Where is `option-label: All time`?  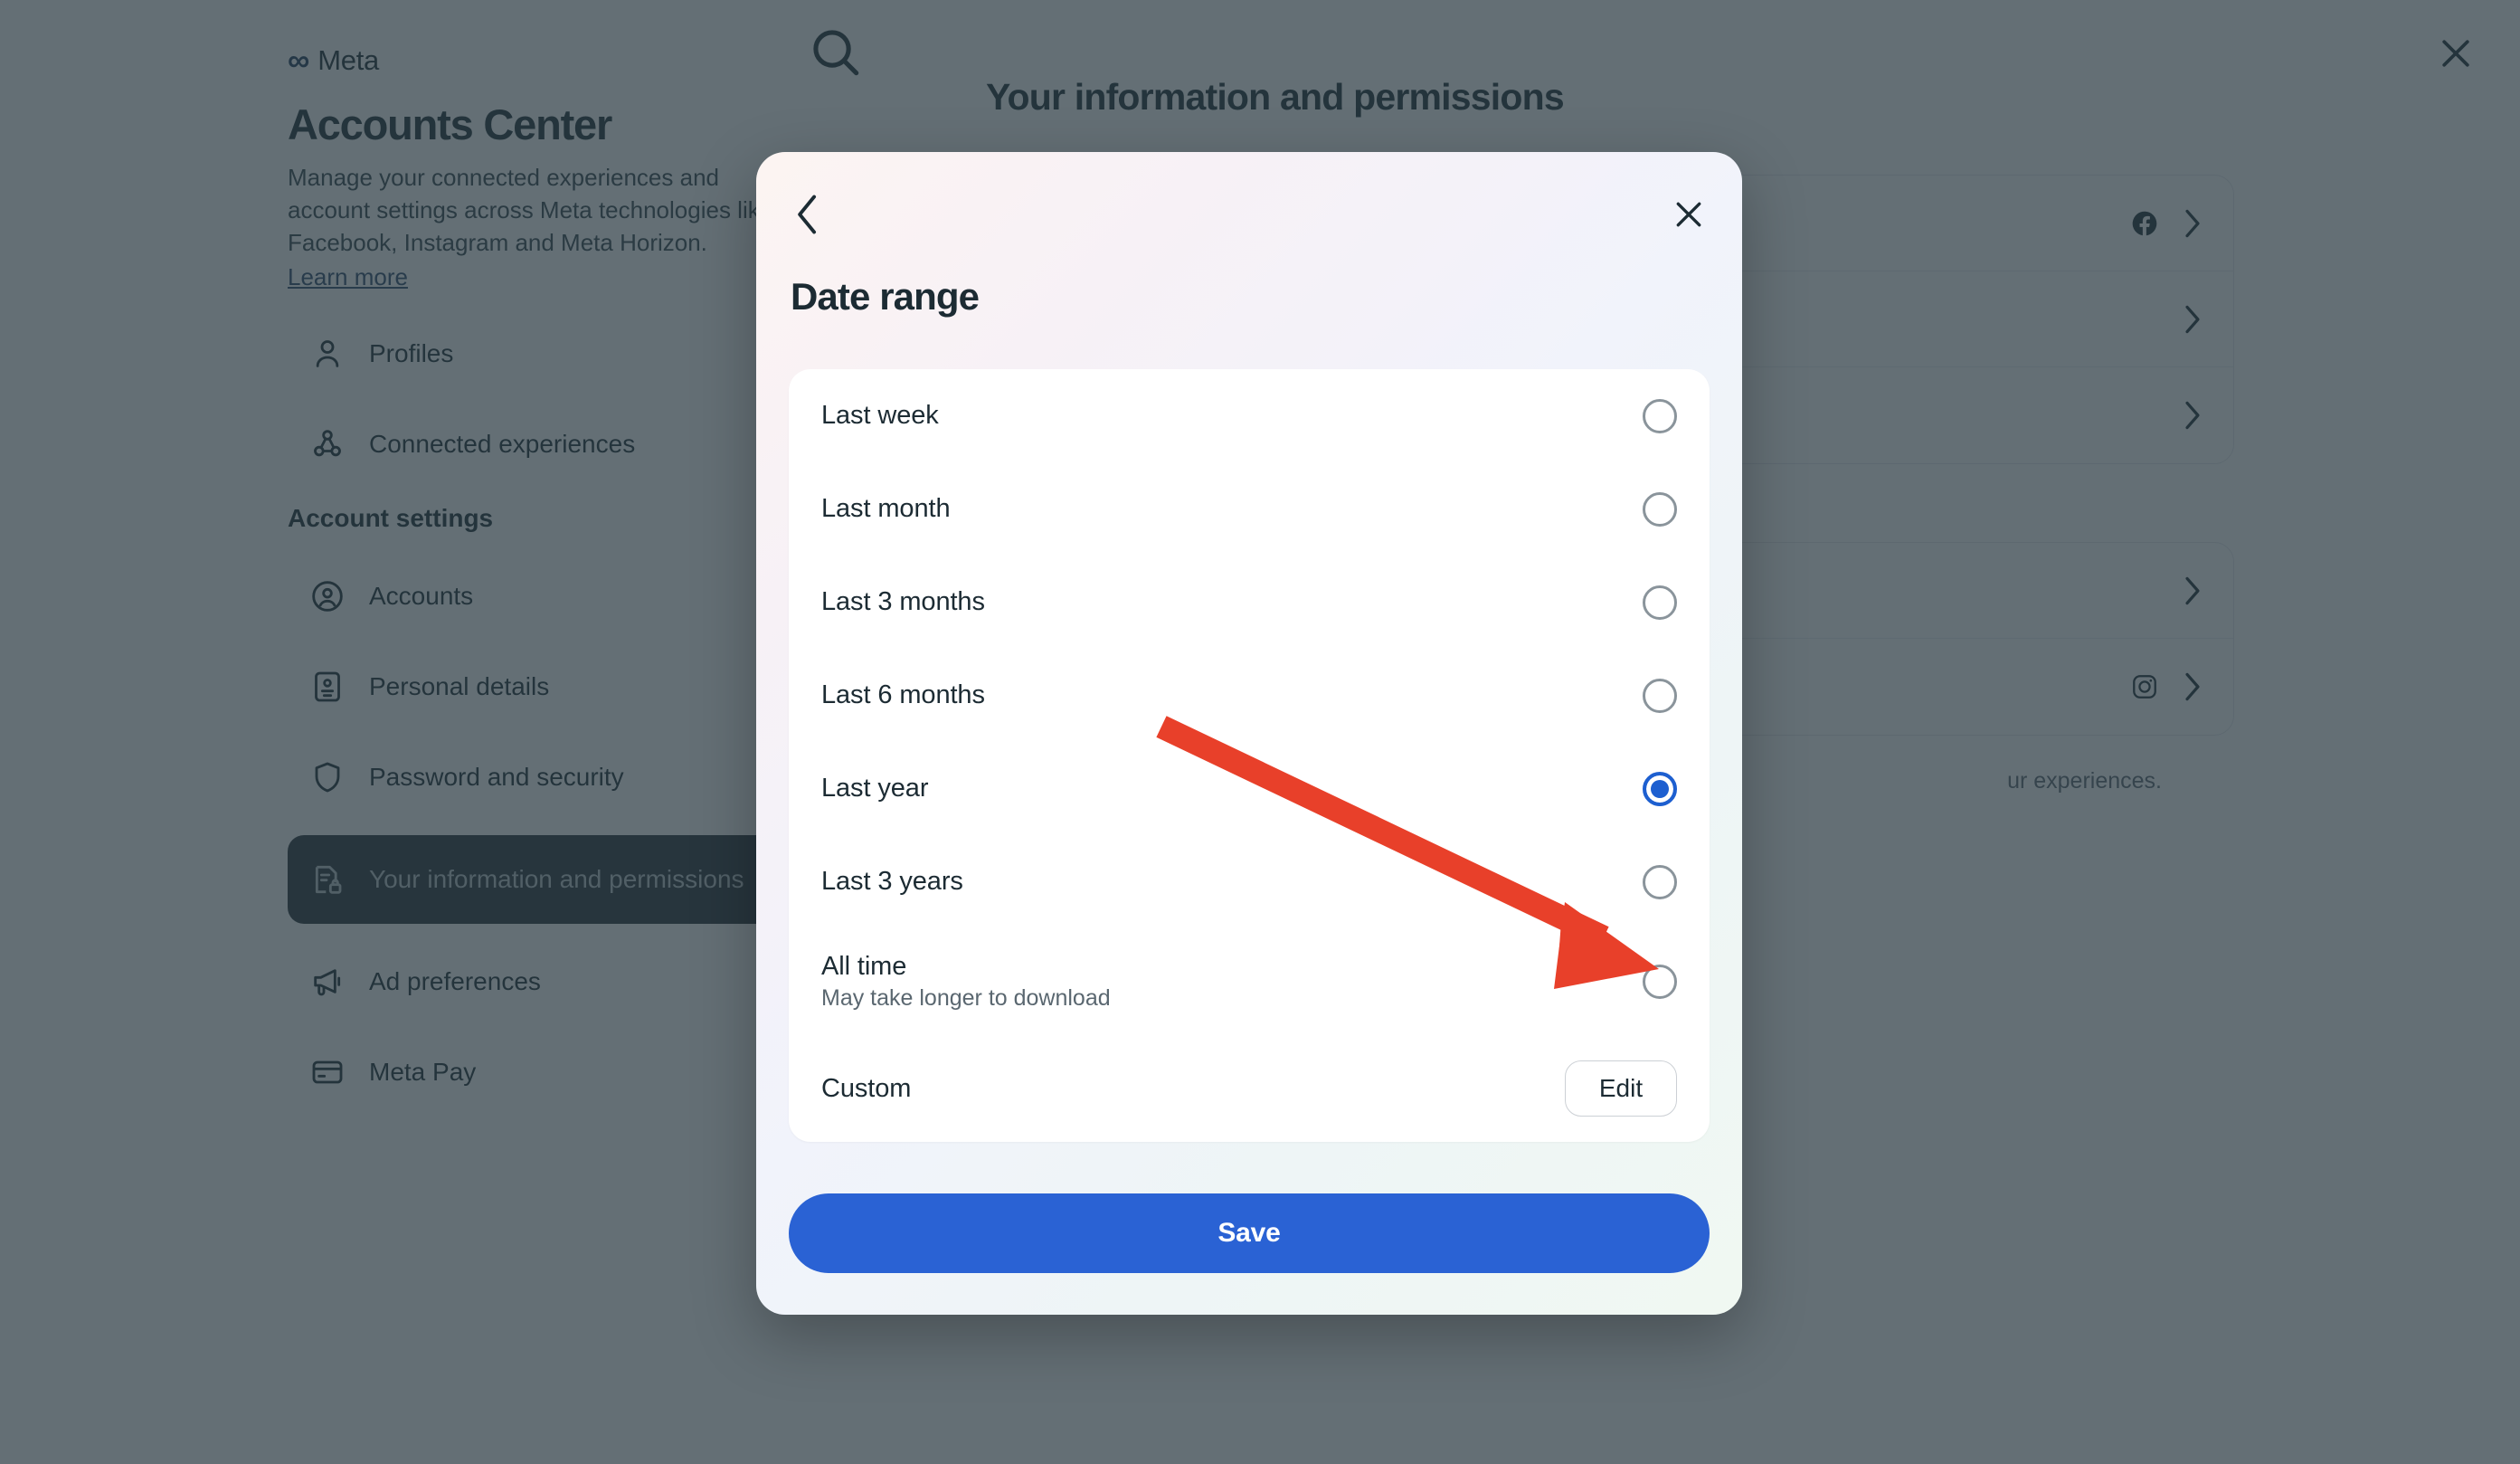 option-label: All time is located at coordinates (864, 966).